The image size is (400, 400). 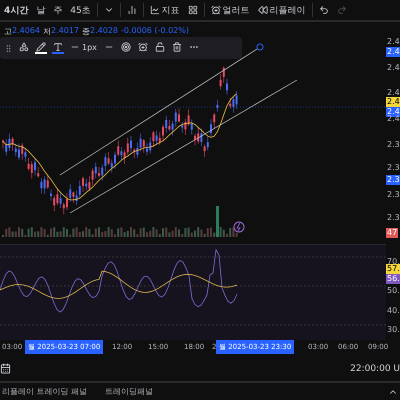 What do you see at coordinates (393, 261) in the screenshot?
I see `rsi-label: 70.` at bounding box center [393, 261].